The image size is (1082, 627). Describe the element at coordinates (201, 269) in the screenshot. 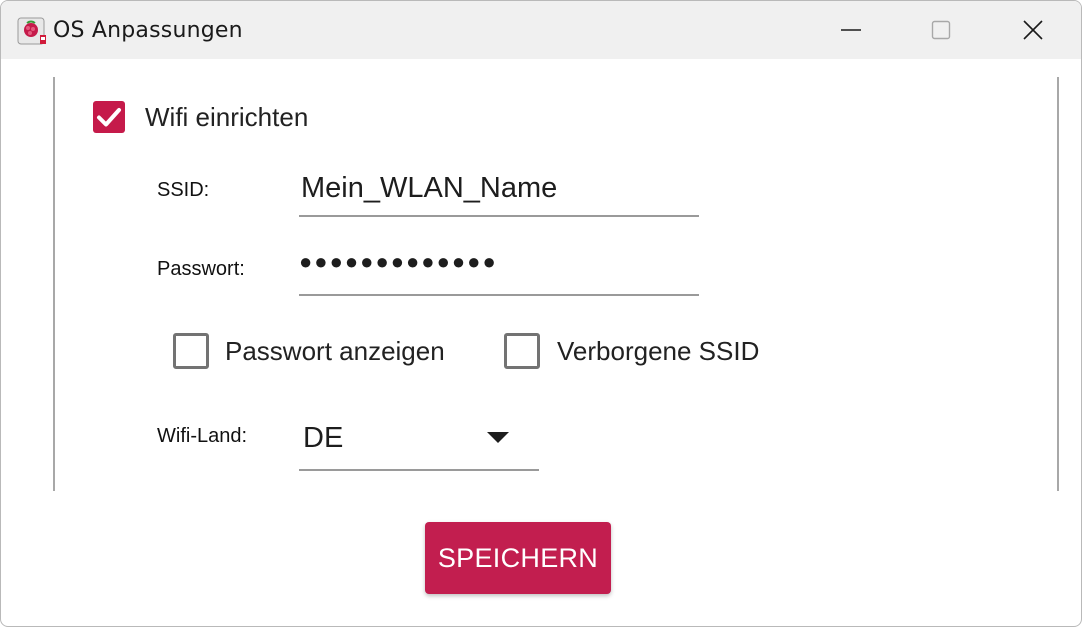

I see `password-label: Passwort:` at that location.